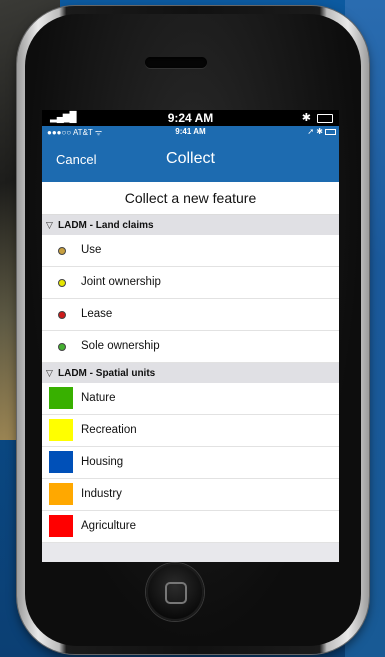  What do you see at coordinates (190, 399) in the screenshot?
I see `feature-row-nature: Nature` at bounding box center [190, 399].